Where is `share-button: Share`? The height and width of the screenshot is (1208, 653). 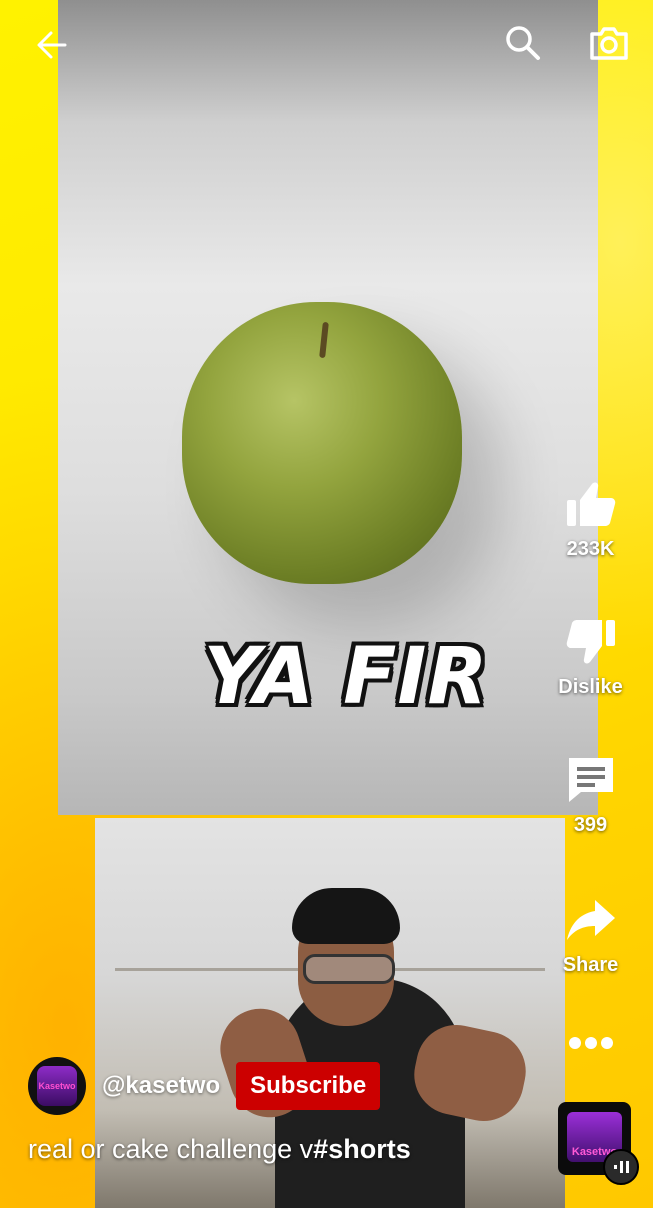
share-button: Share is located at coordinates (590, 935).